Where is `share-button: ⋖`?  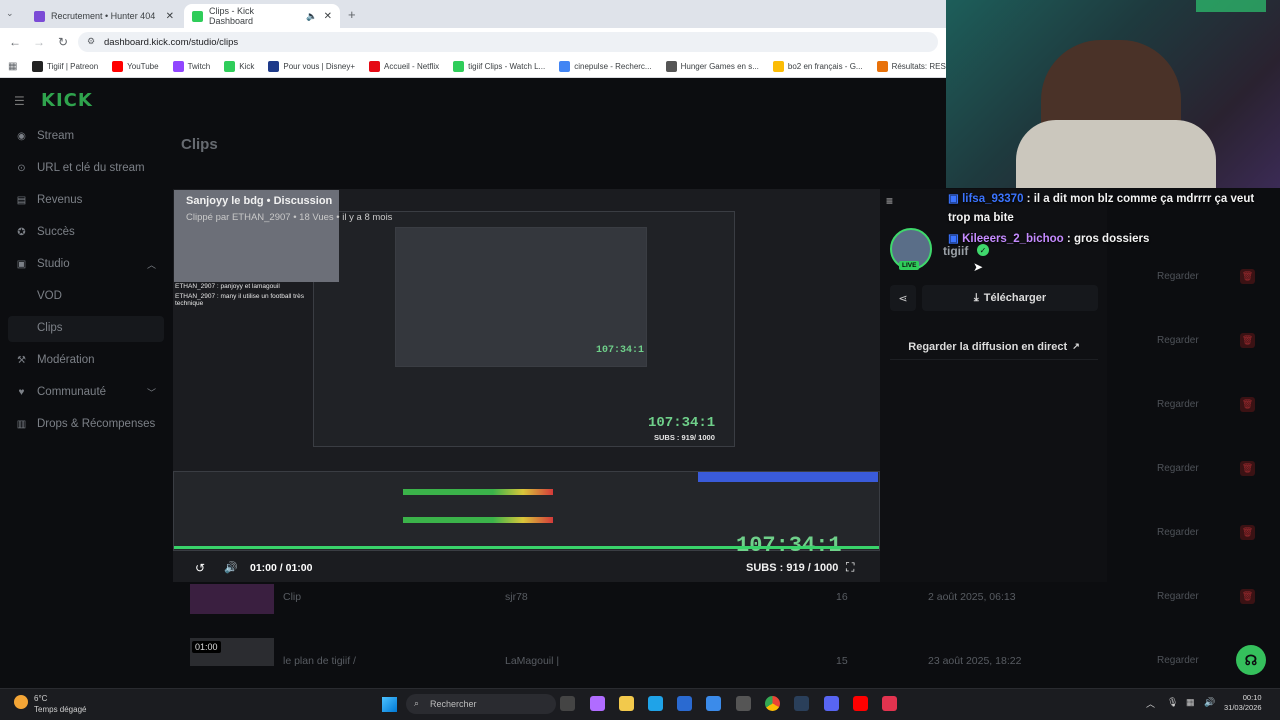
share-button: ⋖ is located at coordinates (903, 298).